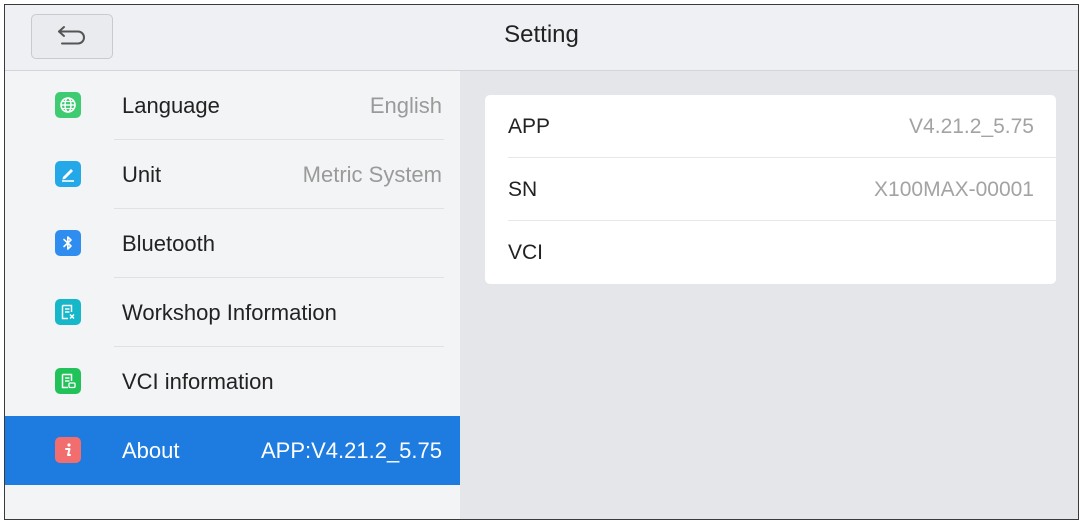 The image size is (1083, 520). Describe the element at coordinates (372, 174) in the screenshot. I see `sidebar-item-value: Metric System` at that location.